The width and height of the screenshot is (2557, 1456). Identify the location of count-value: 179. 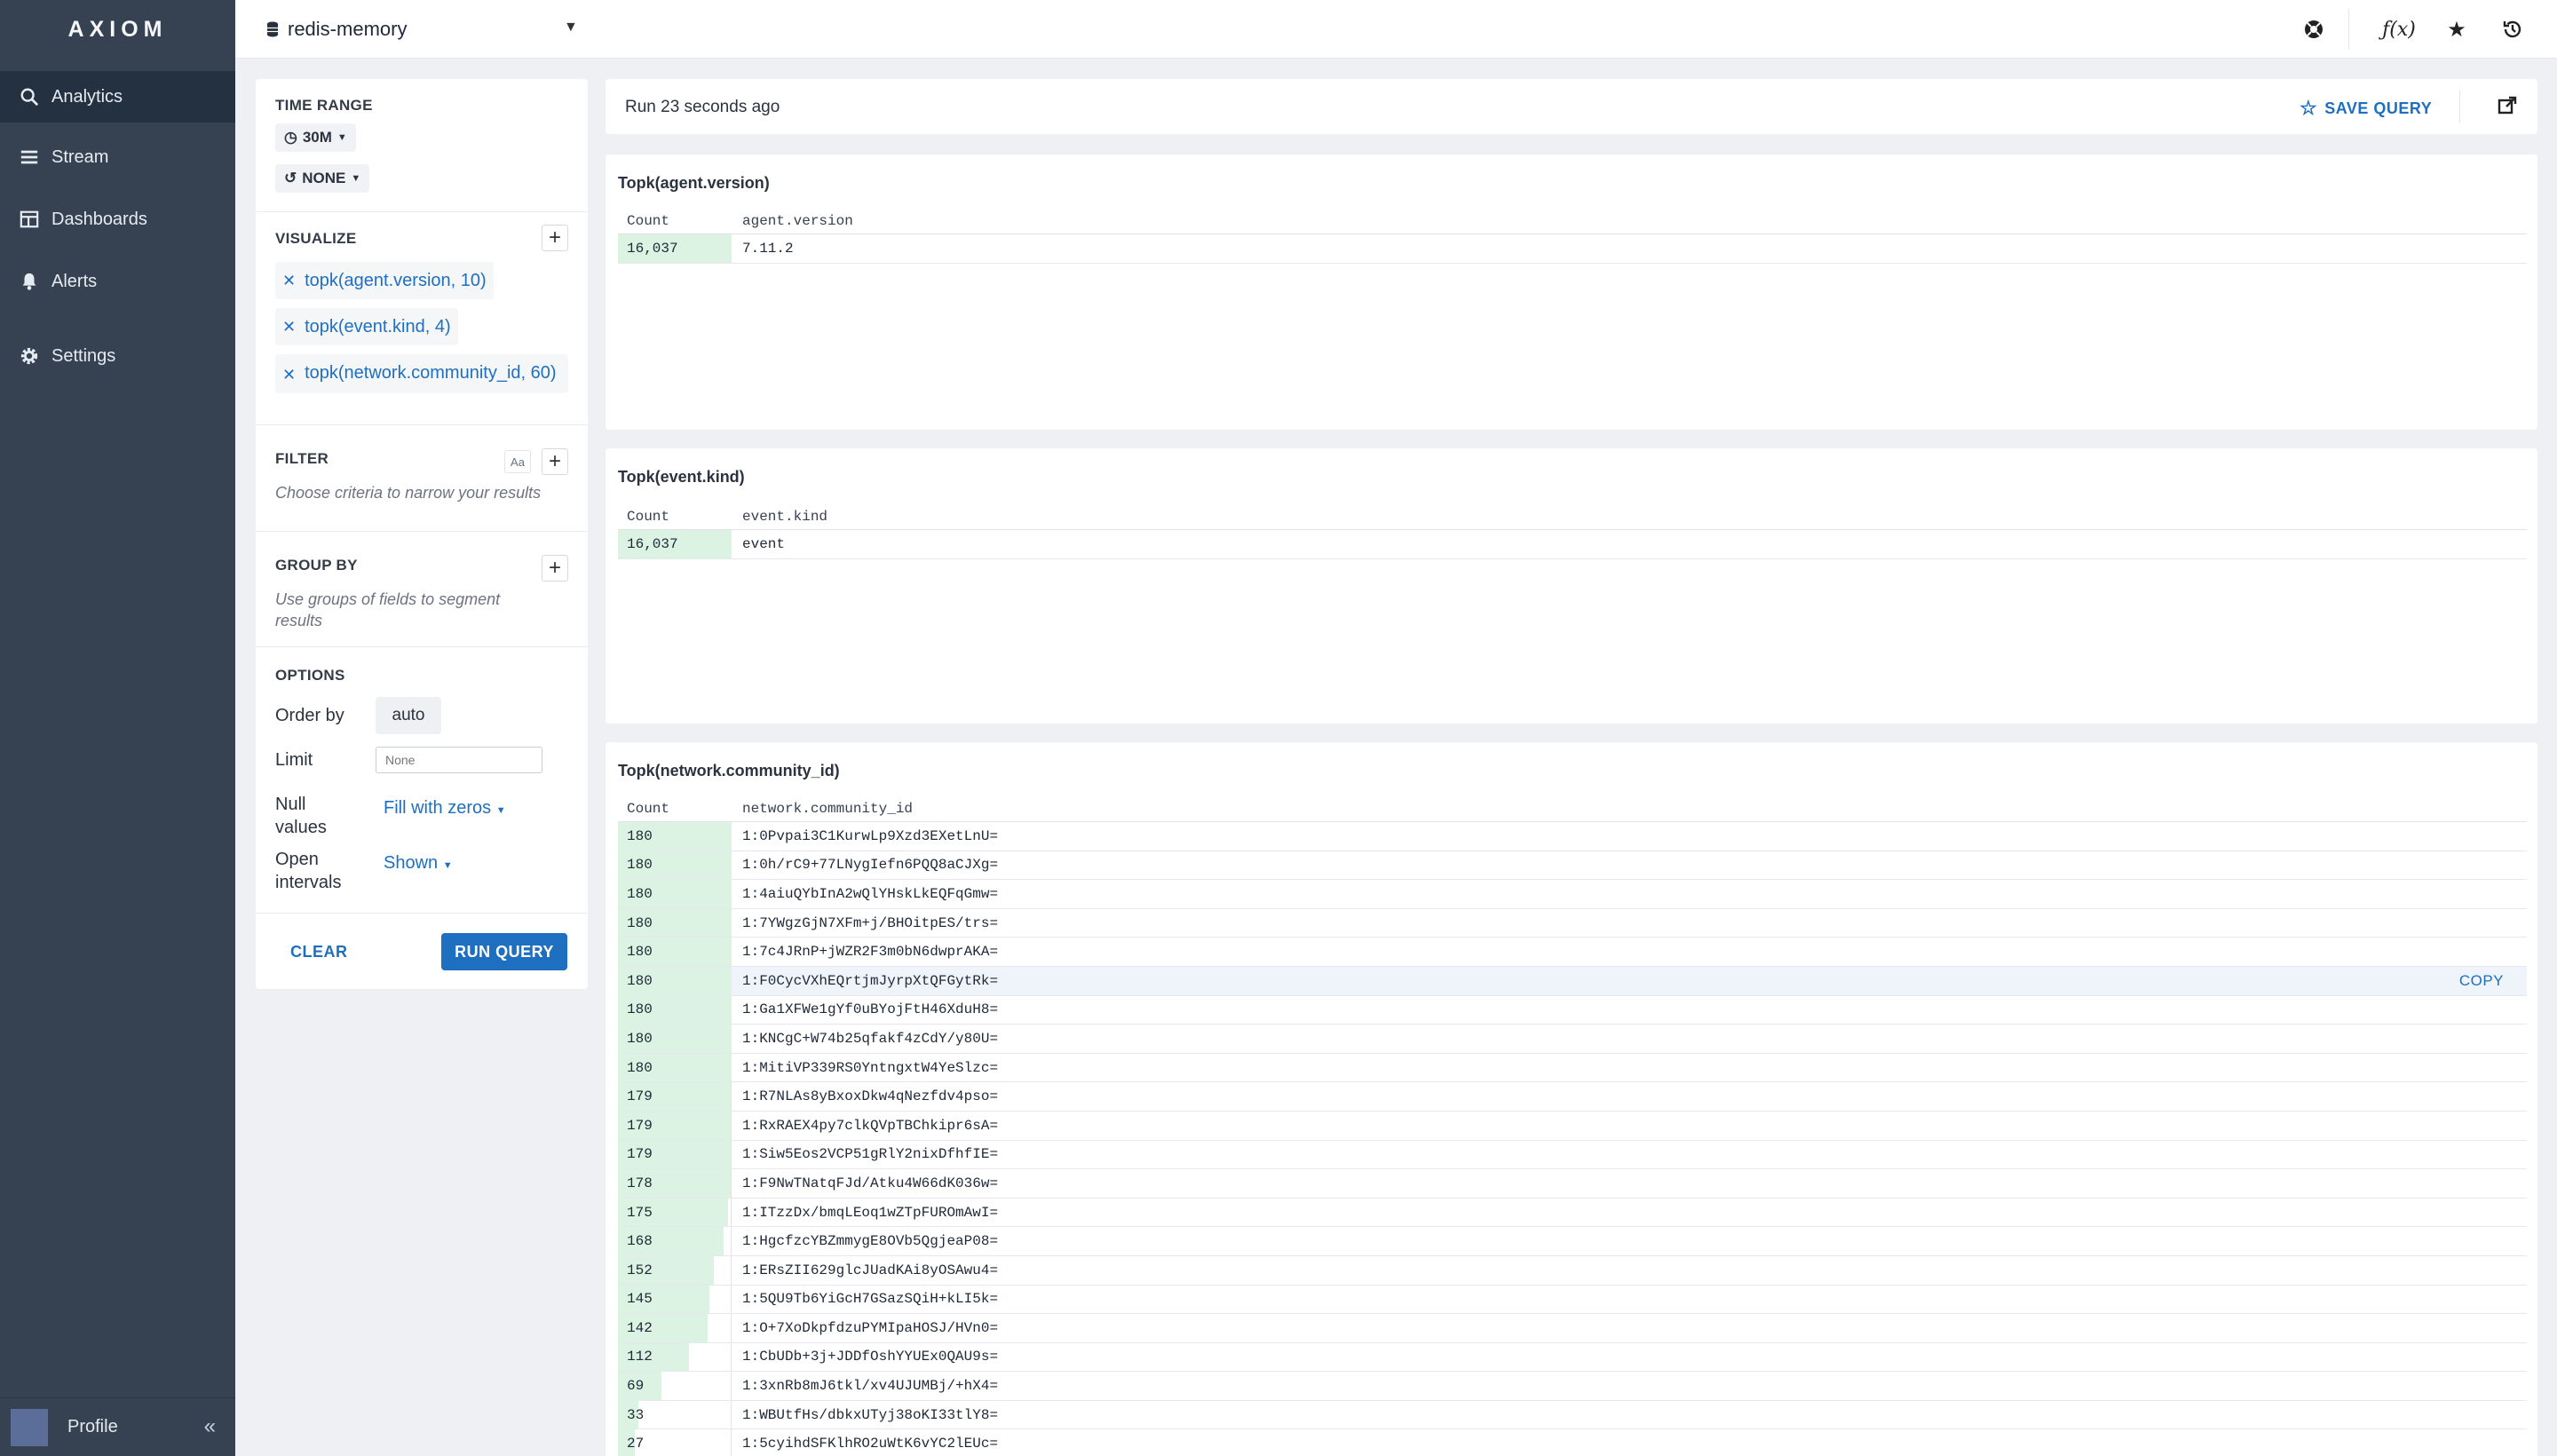
(640, 1096).